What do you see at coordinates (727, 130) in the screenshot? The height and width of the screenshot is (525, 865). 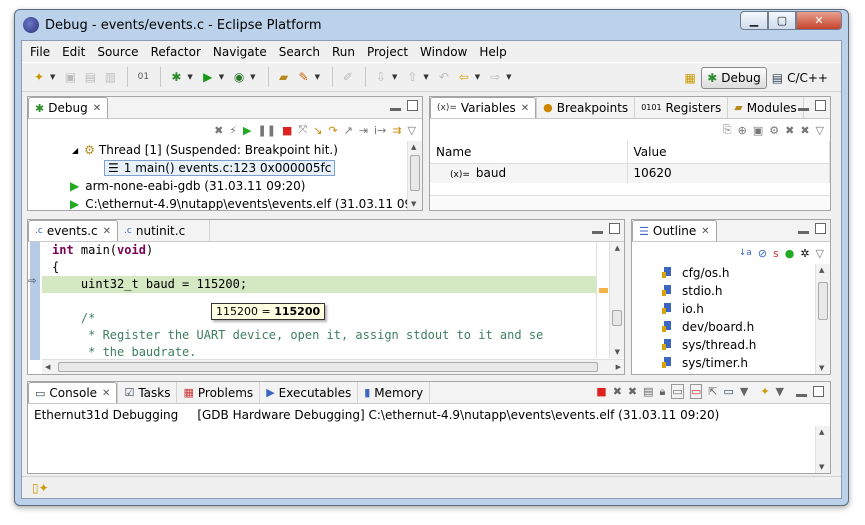 I see `show-type-names-icon: ⎘` at bounding box center [727, 130].